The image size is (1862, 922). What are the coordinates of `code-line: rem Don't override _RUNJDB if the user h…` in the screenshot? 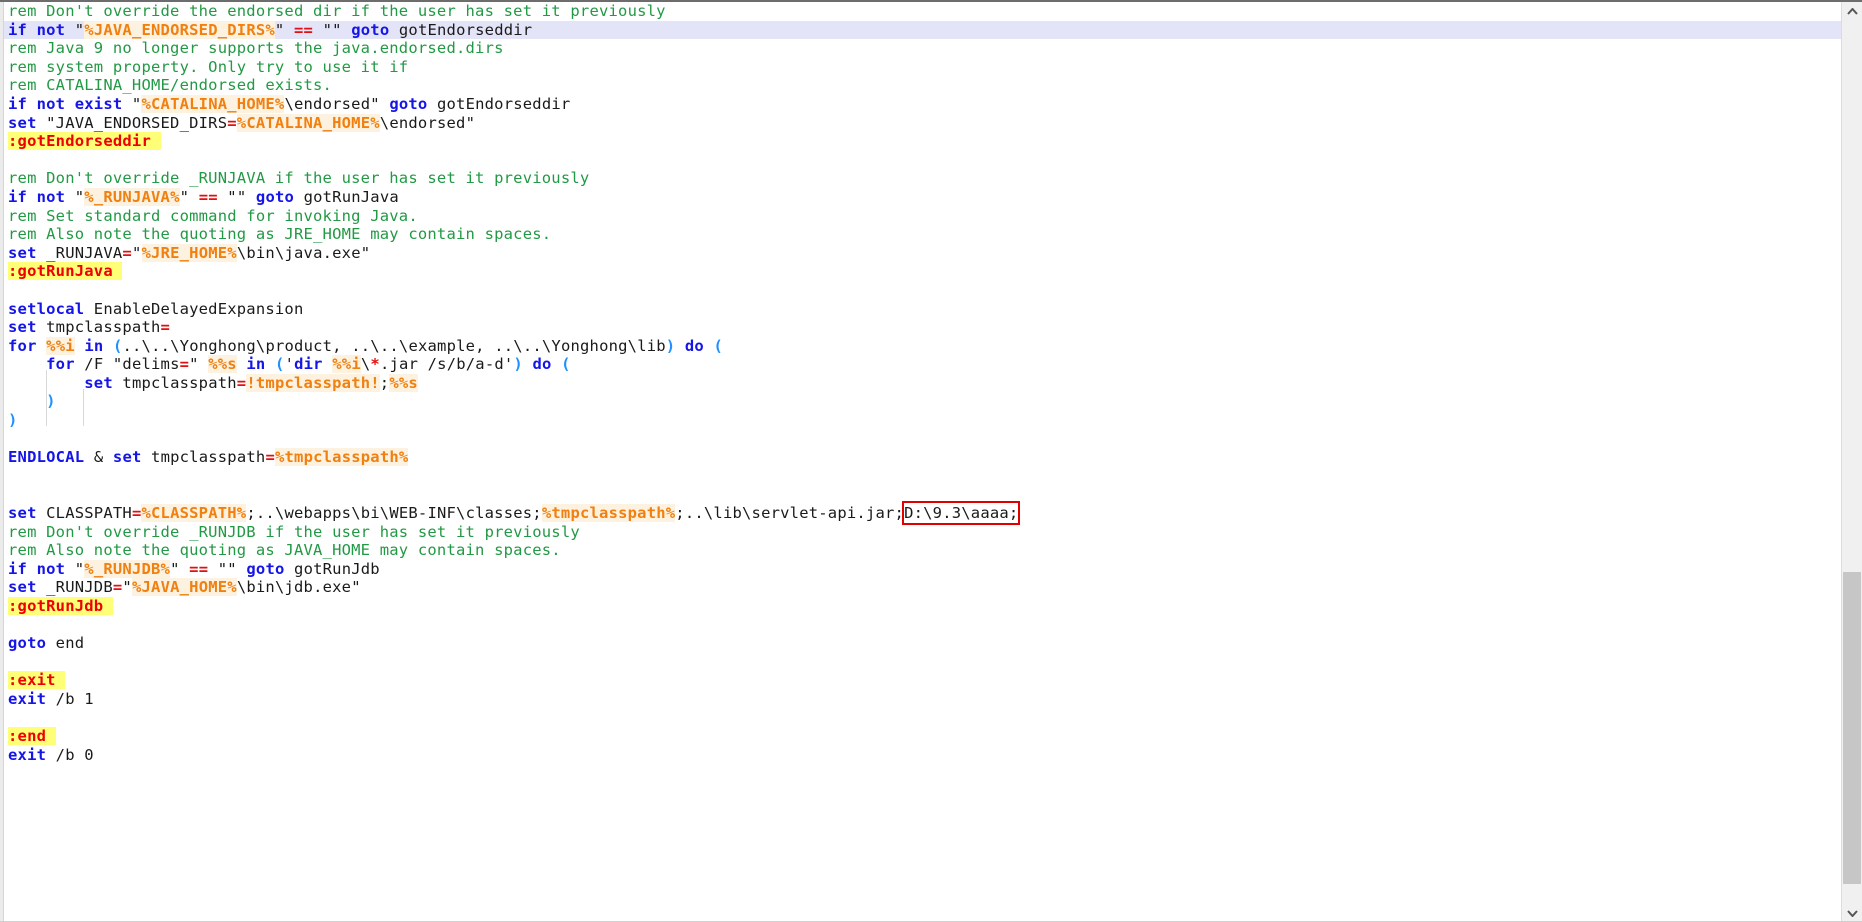 It's located at (922, 532).